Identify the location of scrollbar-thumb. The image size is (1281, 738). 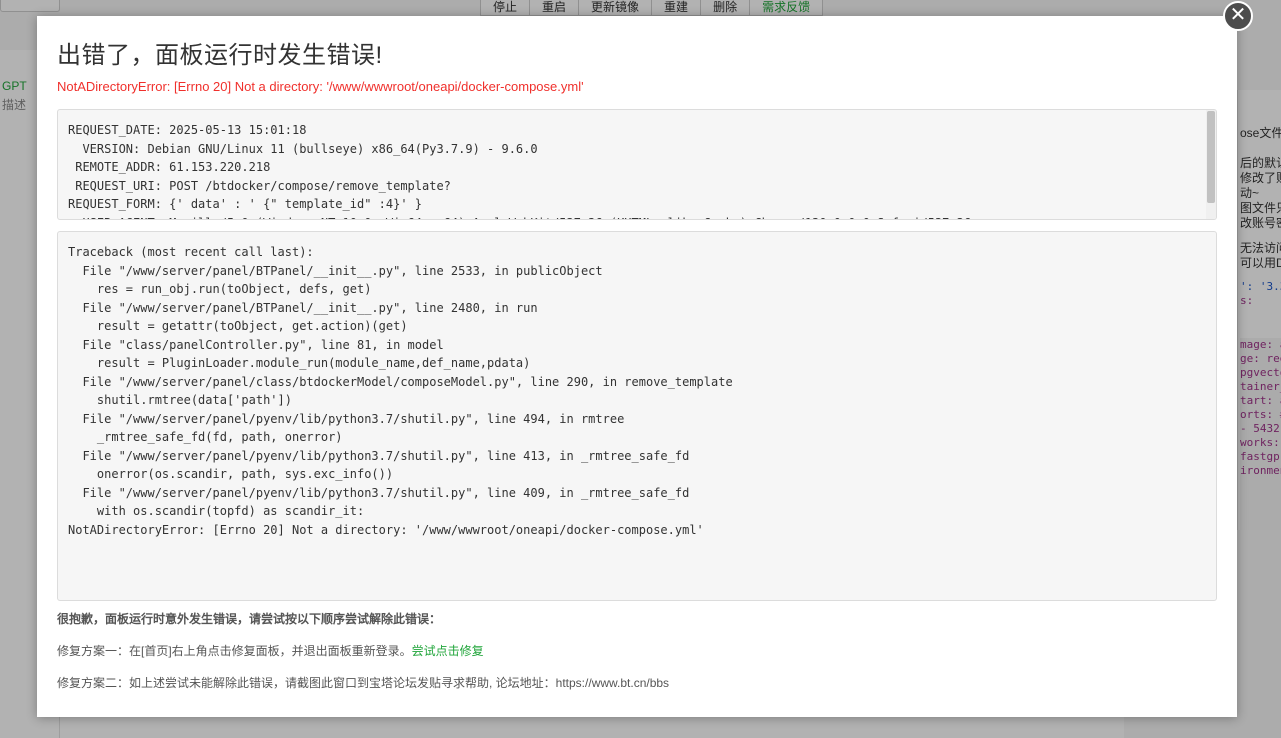
(1211, 157).